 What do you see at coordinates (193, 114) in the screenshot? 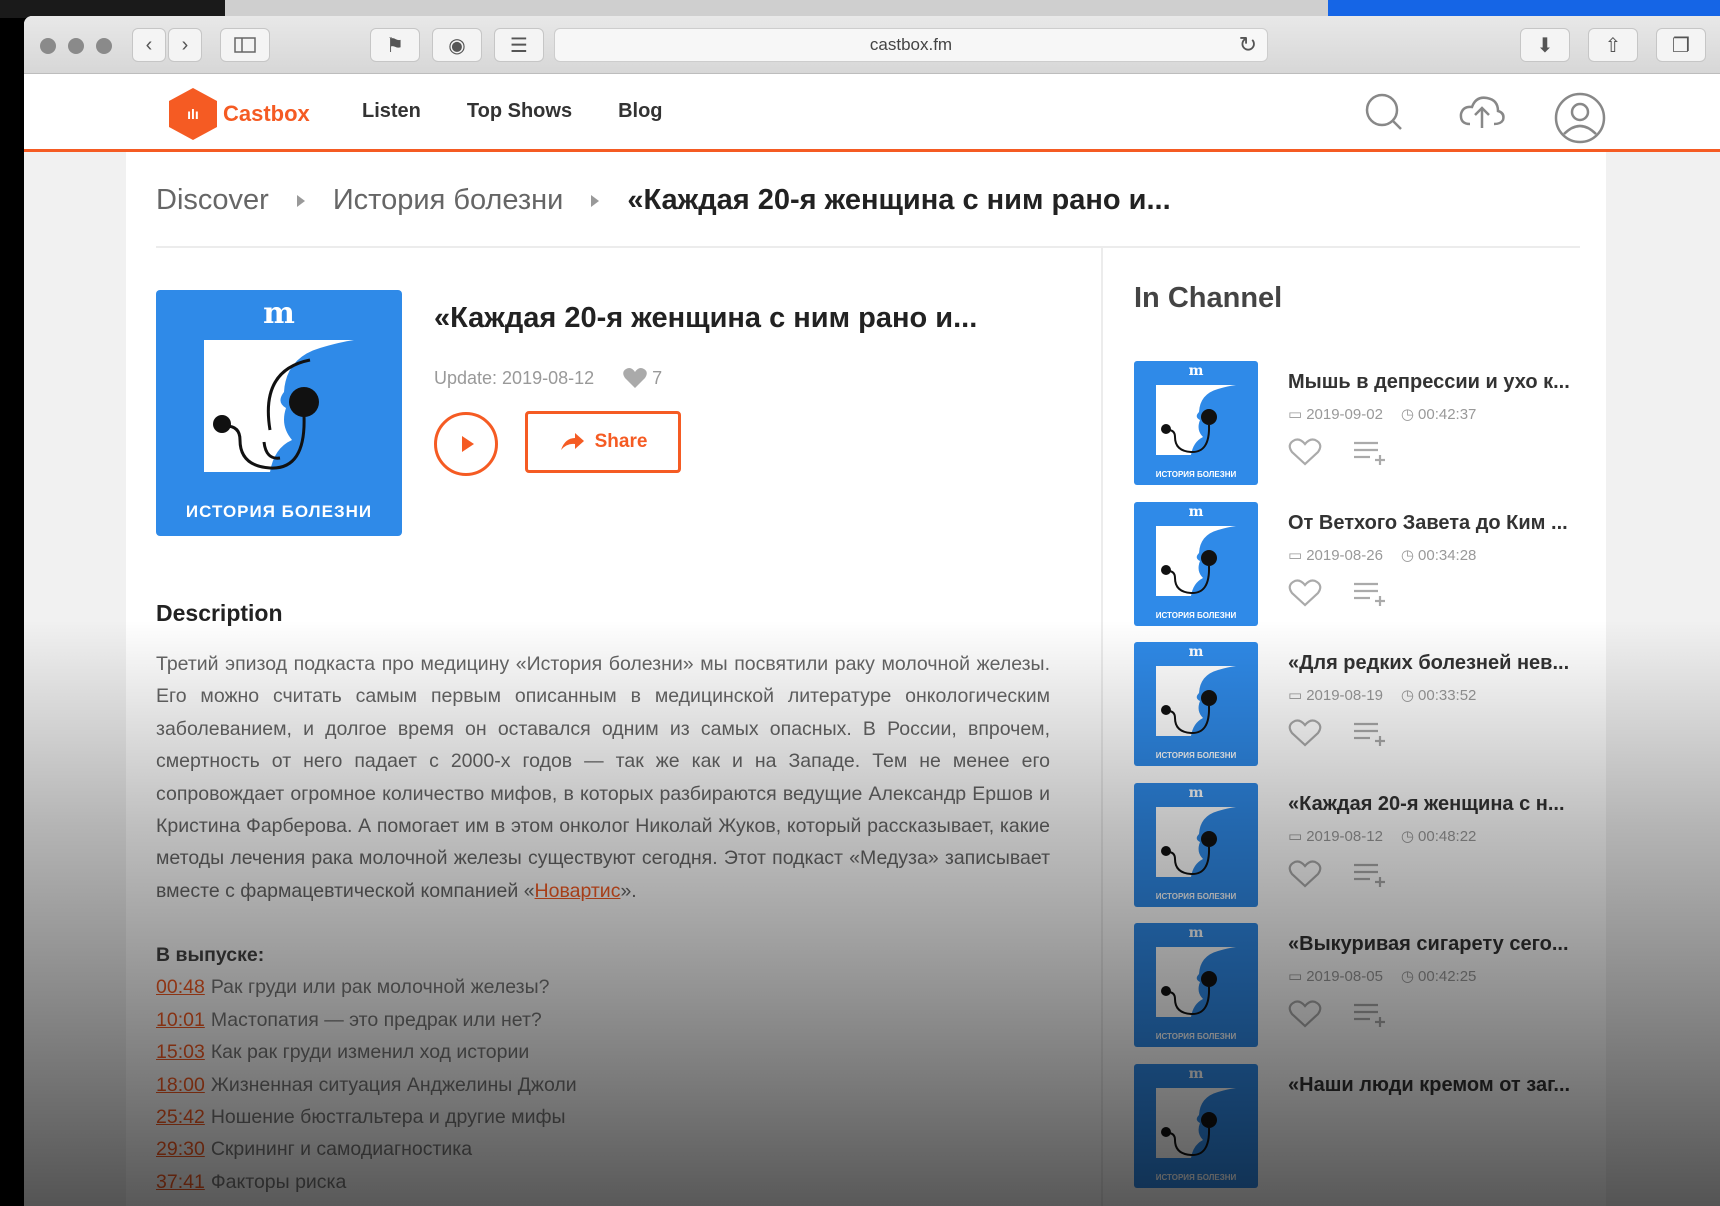
I see `castbox-logo-icon: ılı` at bounding box center [193, 114].